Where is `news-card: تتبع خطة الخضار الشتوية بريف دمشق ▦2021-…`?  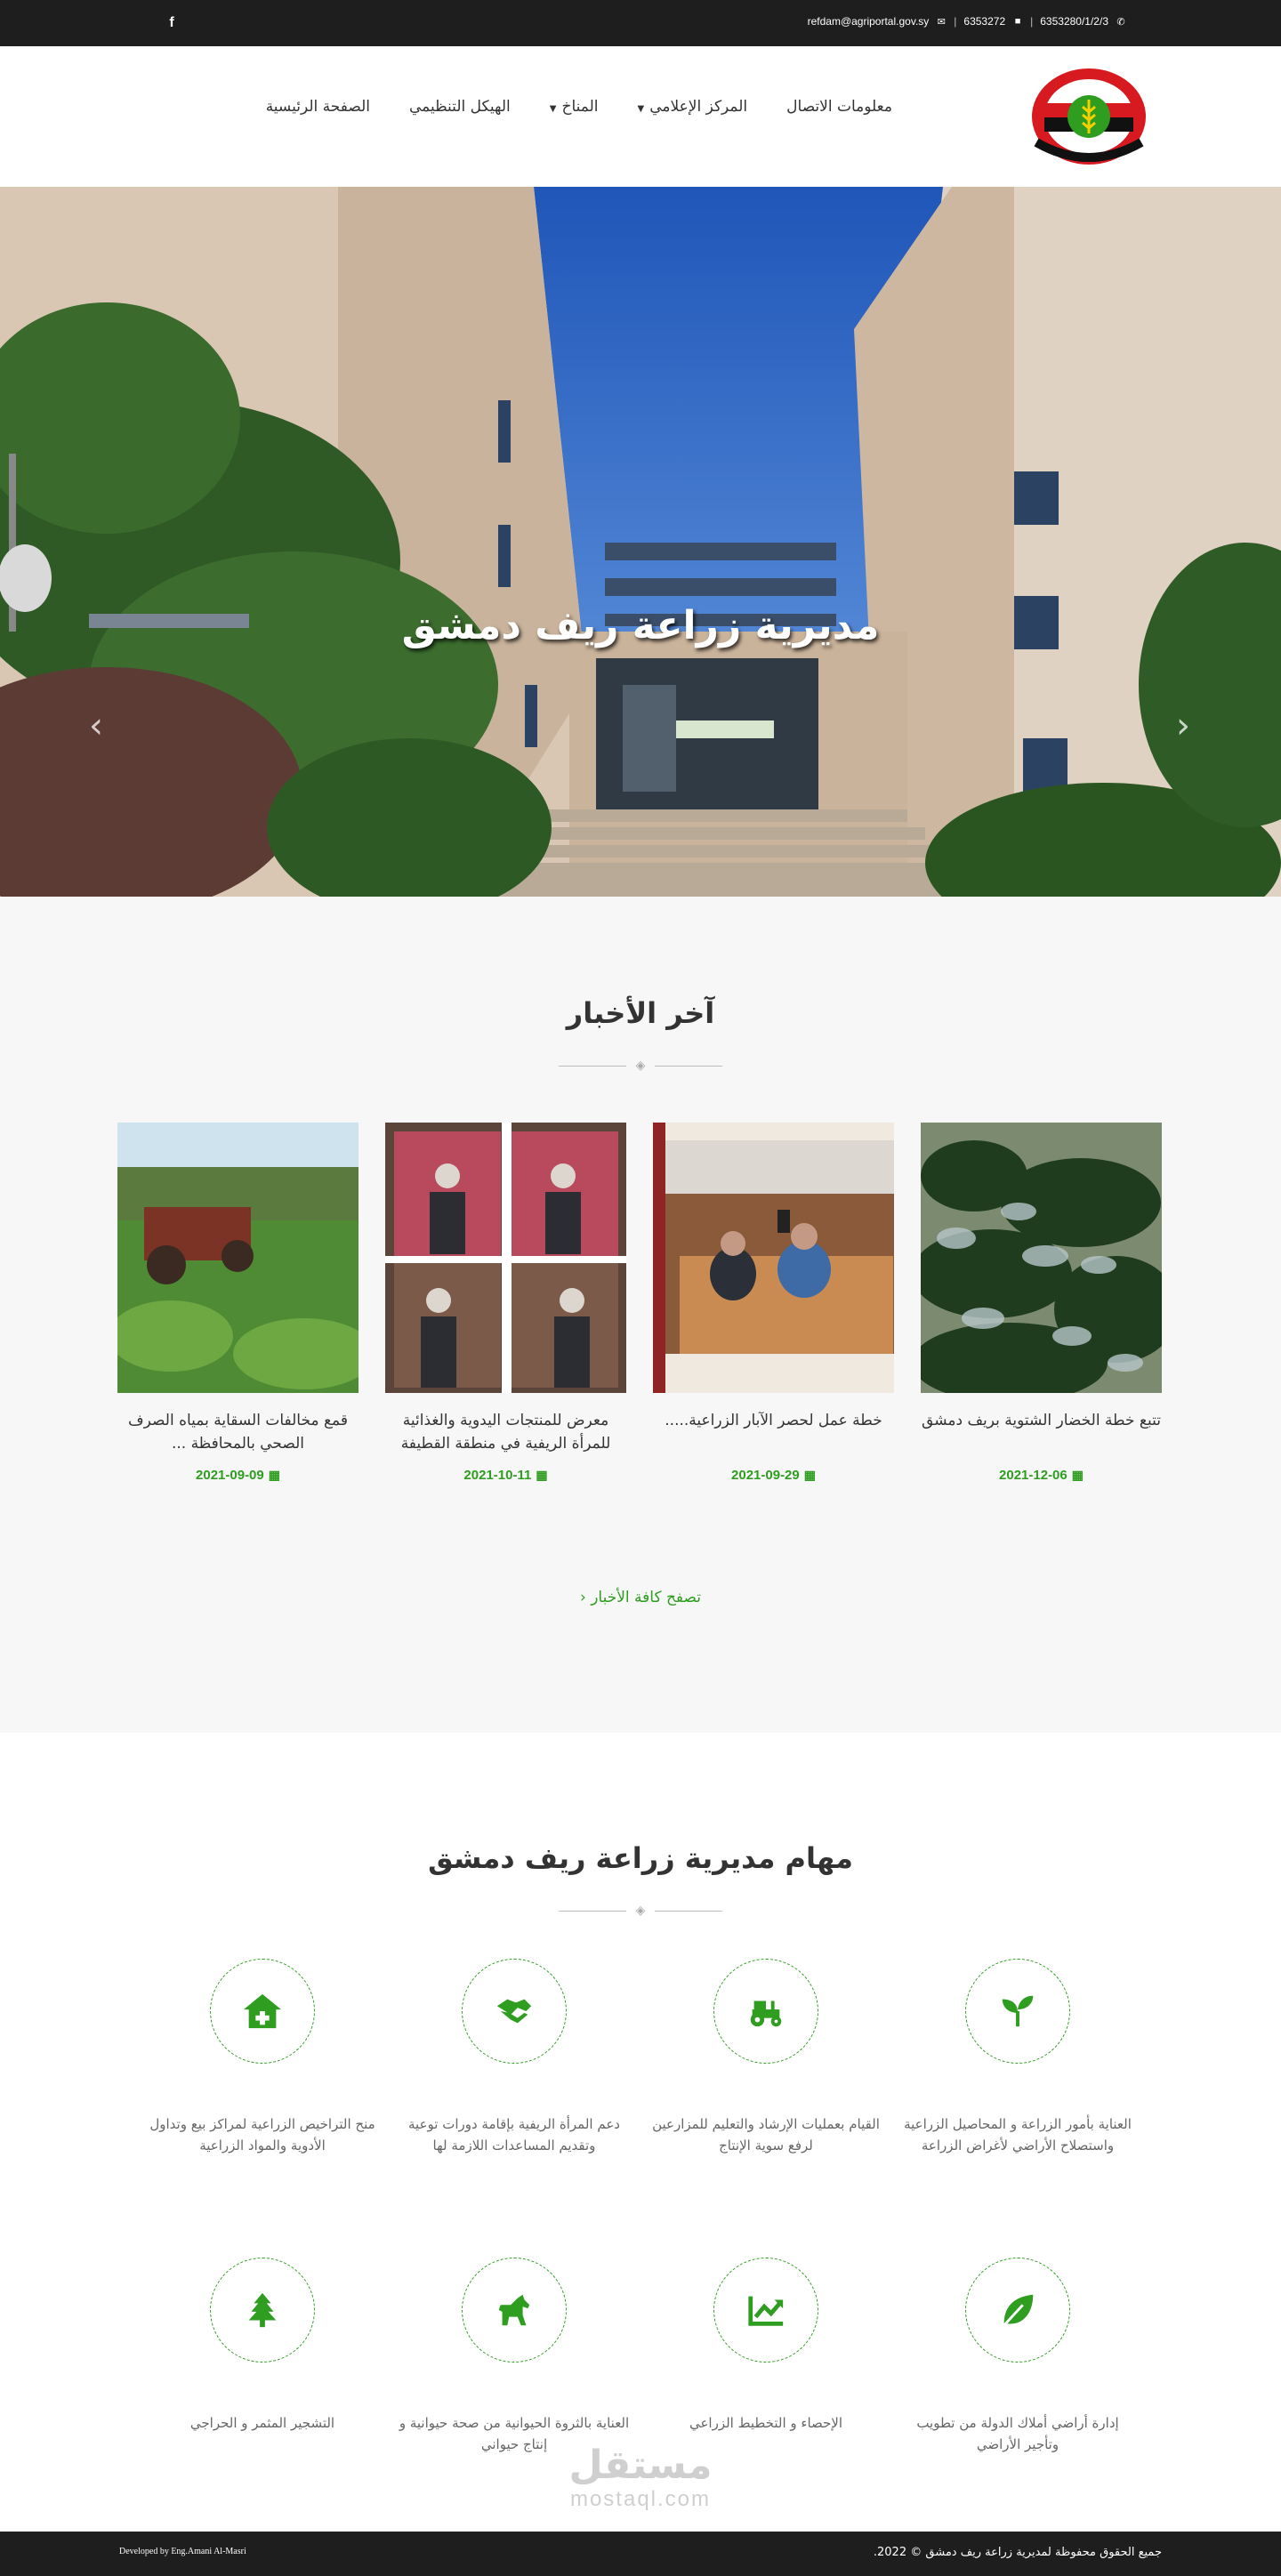 news-card: تتبع خطة الخضار الشتوية بريف دمشق ▦2021-… is located at coordinates (1041, 1303).